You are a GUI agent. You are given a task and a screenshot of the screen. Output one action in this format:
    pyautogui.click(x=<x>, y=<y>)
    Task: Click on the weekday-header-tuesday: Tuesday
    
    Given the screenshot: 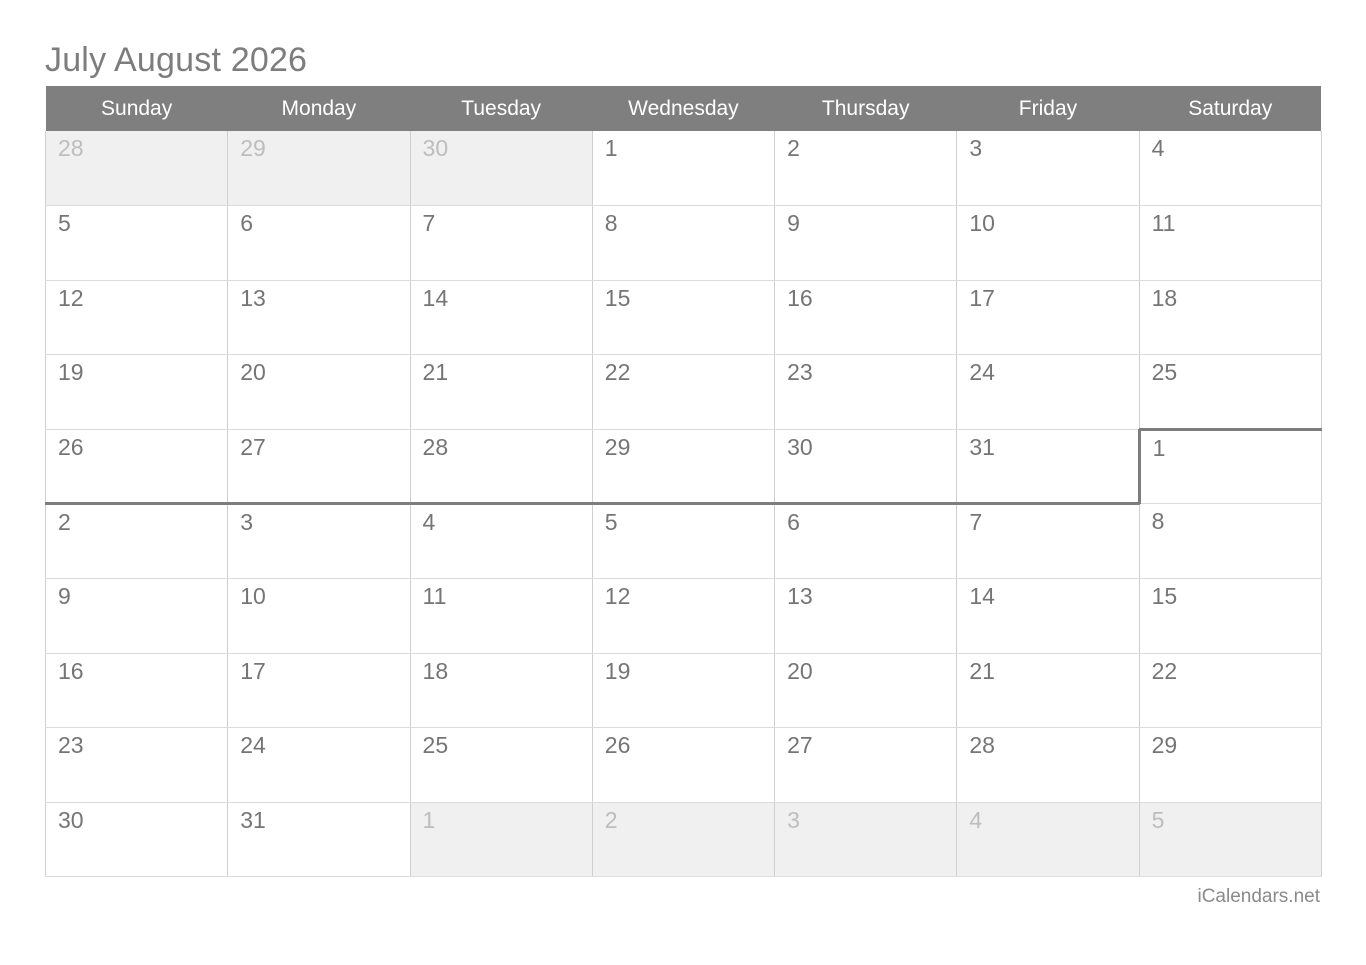 What is the action you would take?
    pyautogui.click(x=501, y=108)
    